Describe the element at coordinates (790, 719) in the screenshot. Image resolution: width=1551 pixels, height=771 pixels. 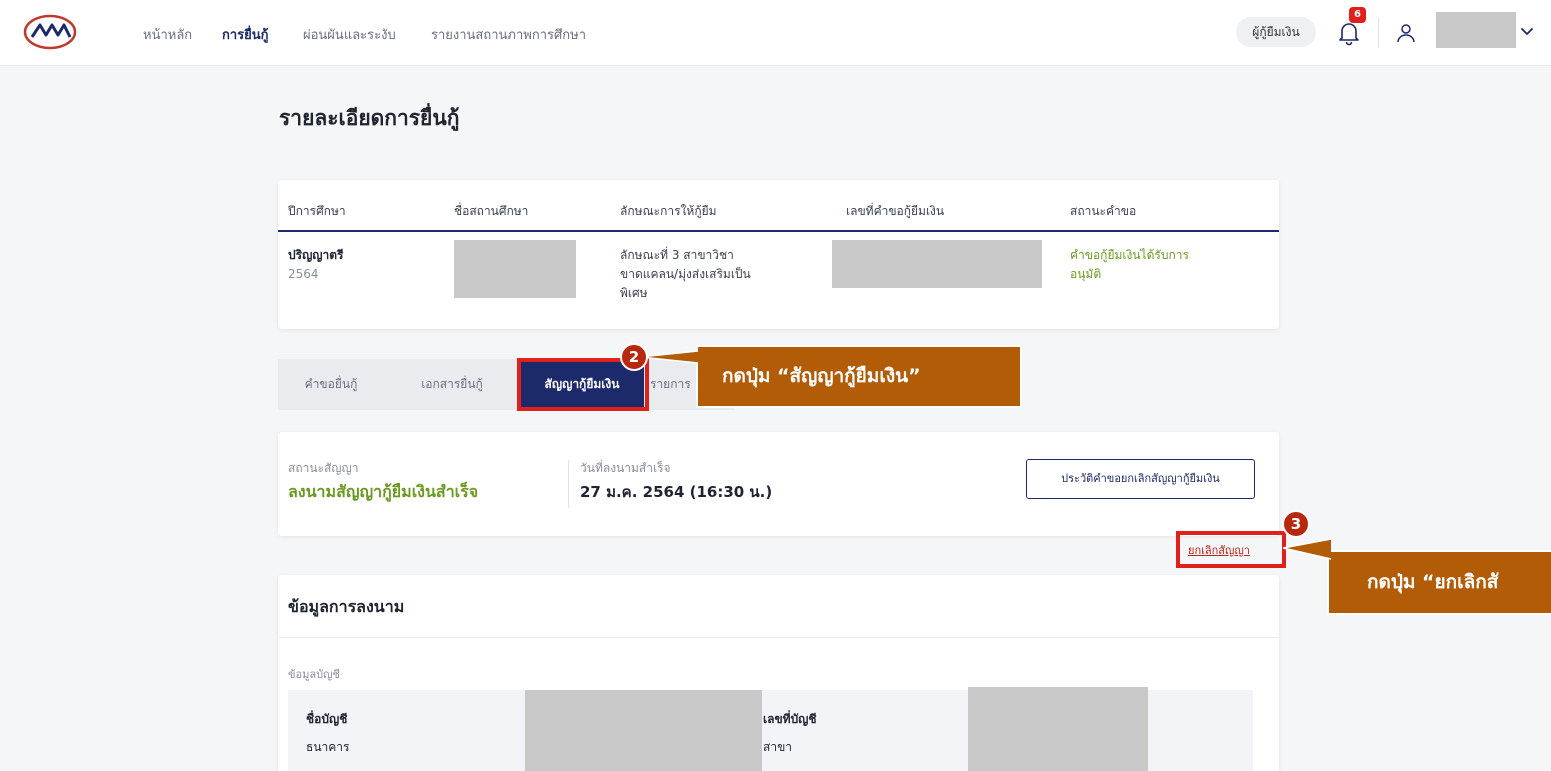
I see `account-number-label: เลขที่บัญชี` at that location.